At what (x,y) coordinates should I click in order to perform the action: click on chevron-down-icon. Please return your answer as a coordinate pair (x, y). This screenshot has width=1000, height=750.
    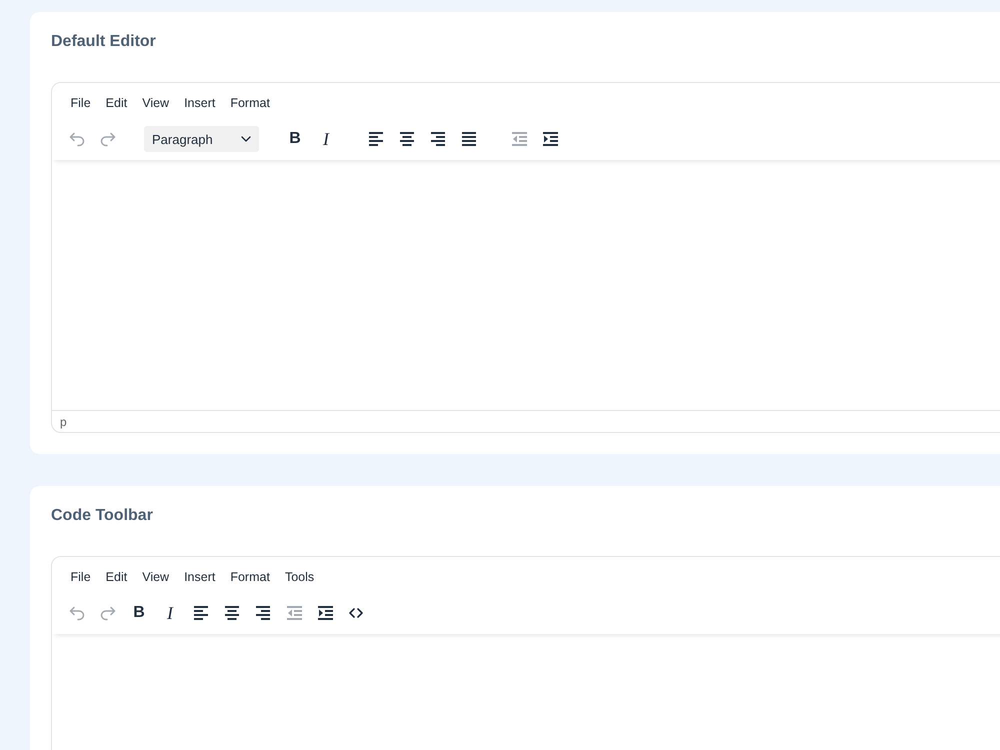
    Looking at the image, I should click on (246, 139).